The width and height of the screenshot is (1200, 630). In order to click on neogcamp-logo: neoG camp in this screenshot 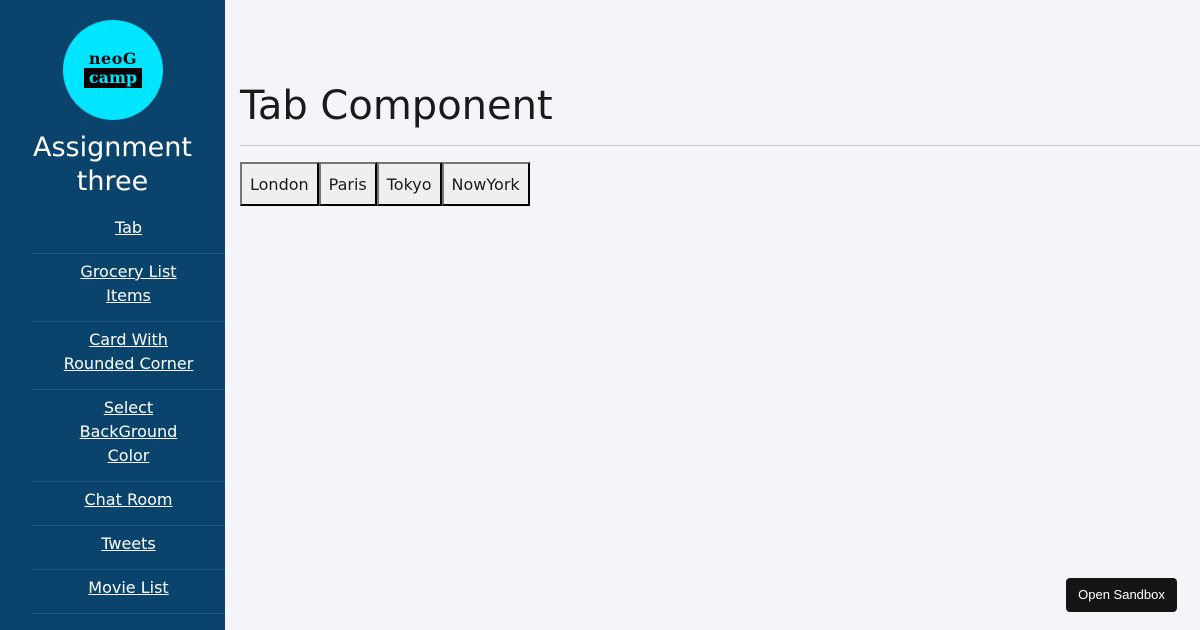, I will do `click(113, 70)`.